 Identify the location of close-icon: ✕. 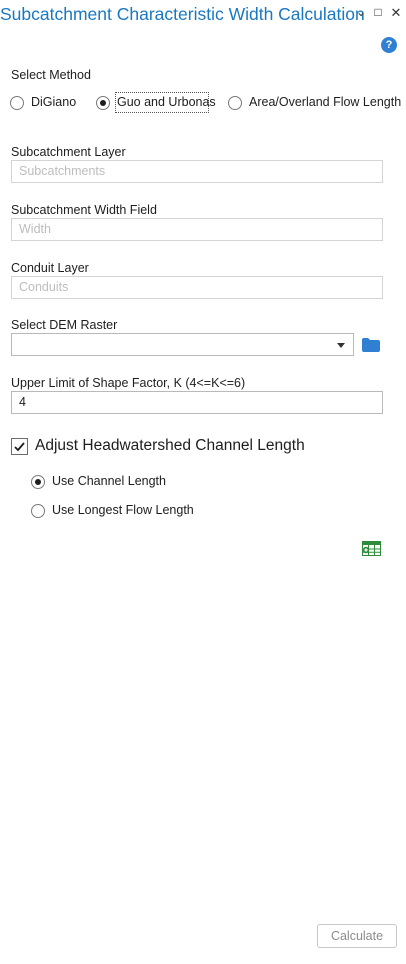
(396, 13).